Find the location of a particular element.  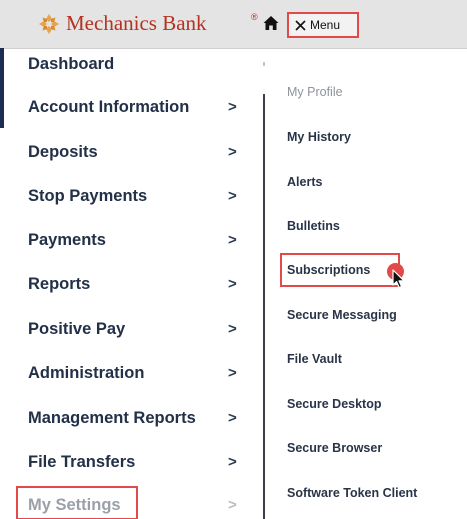

nav-item-label: File Transfers is located at coordinates (82, 461).